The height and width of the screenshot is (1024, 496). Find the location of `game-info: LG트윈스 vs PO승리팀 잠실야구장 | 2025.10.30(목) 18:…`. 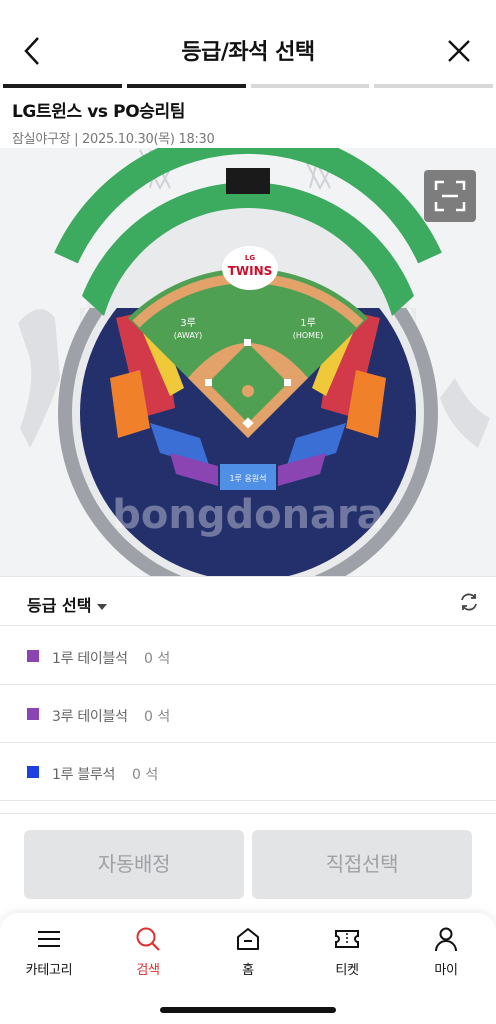

game-info: LG트윈스 vs PO승리팀 잠실야구장 | 2025.10.30(목) 18:… is located at coordinates (113, 122).